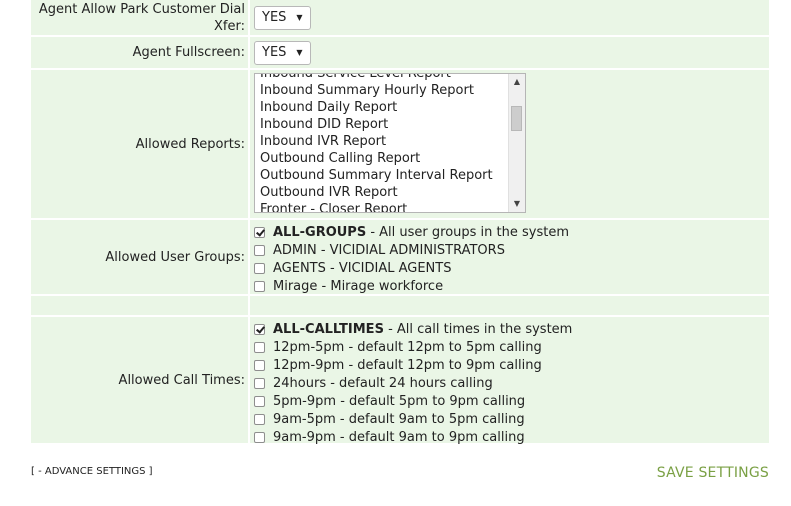  I want to click on call-time-item: 9am-5pm - default 9am to 5pm calling, so click(413, 419).